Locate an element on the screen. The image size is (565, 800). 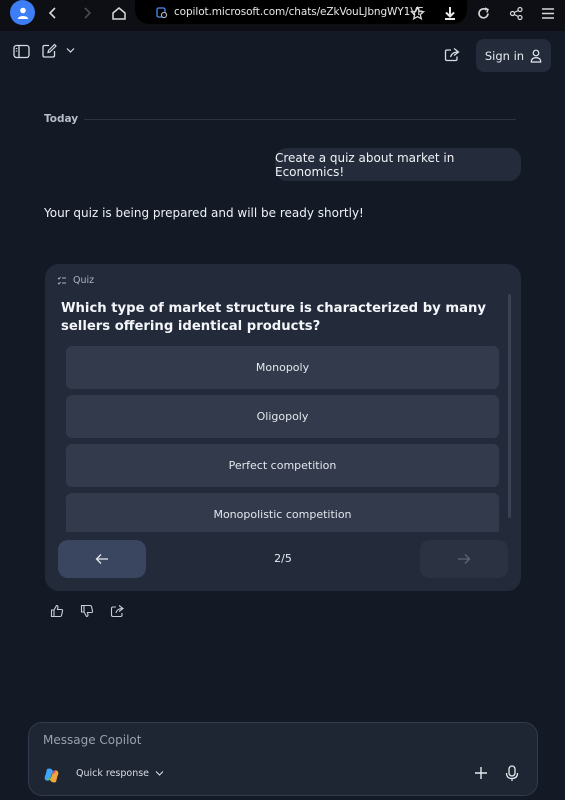
quiz-option: Perfect competition is located at coordinates (282, 465).